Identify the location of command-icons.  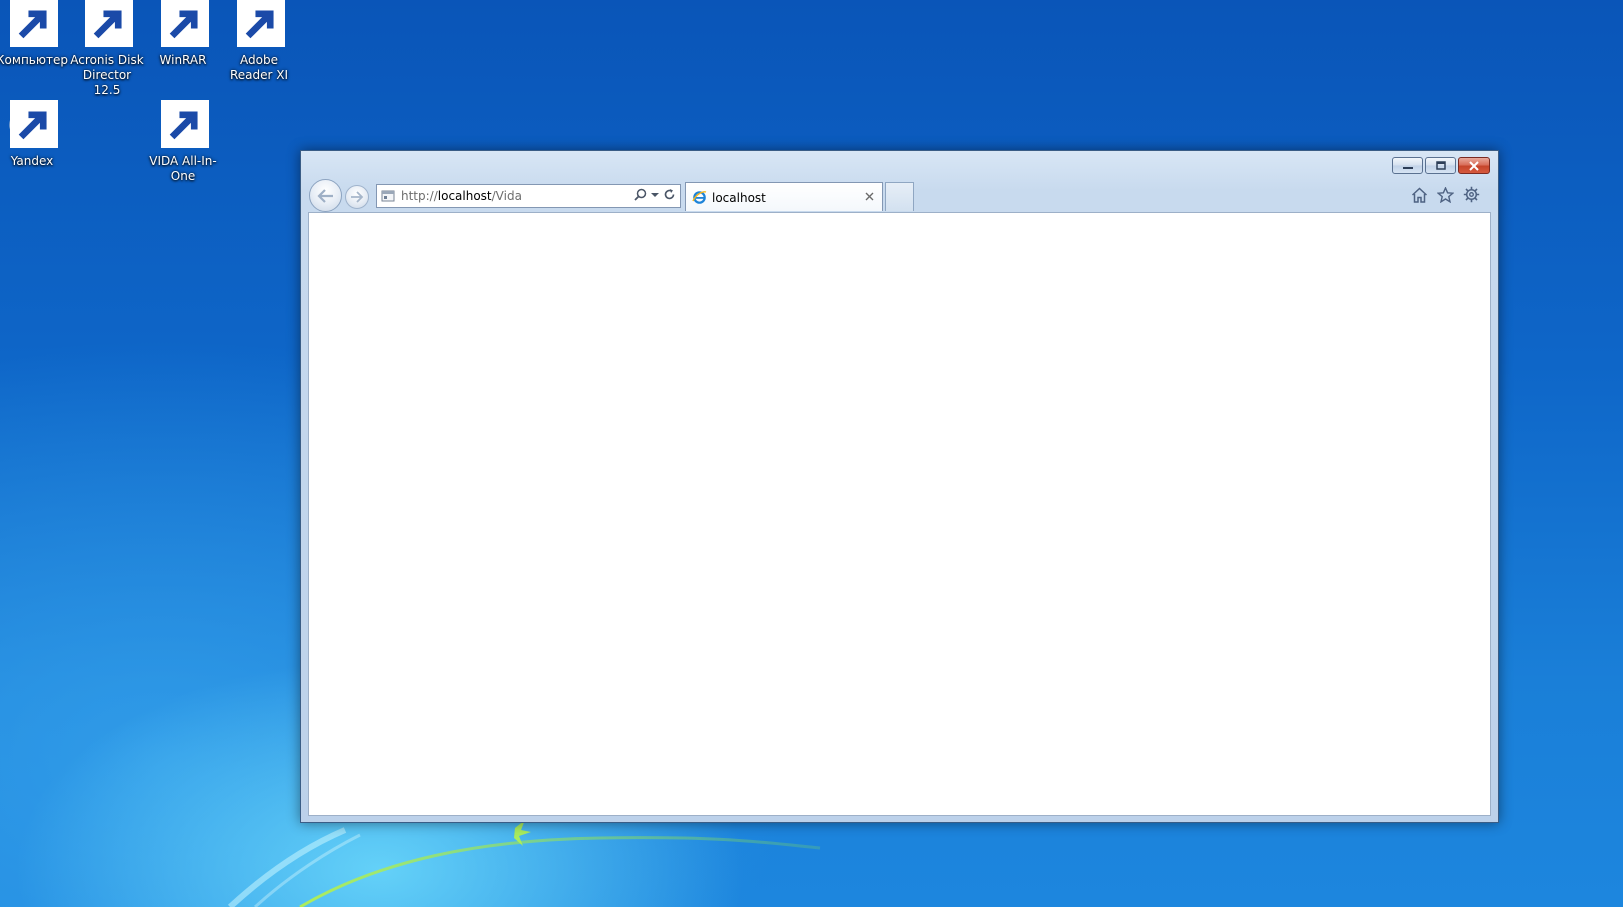
(1445, 194).